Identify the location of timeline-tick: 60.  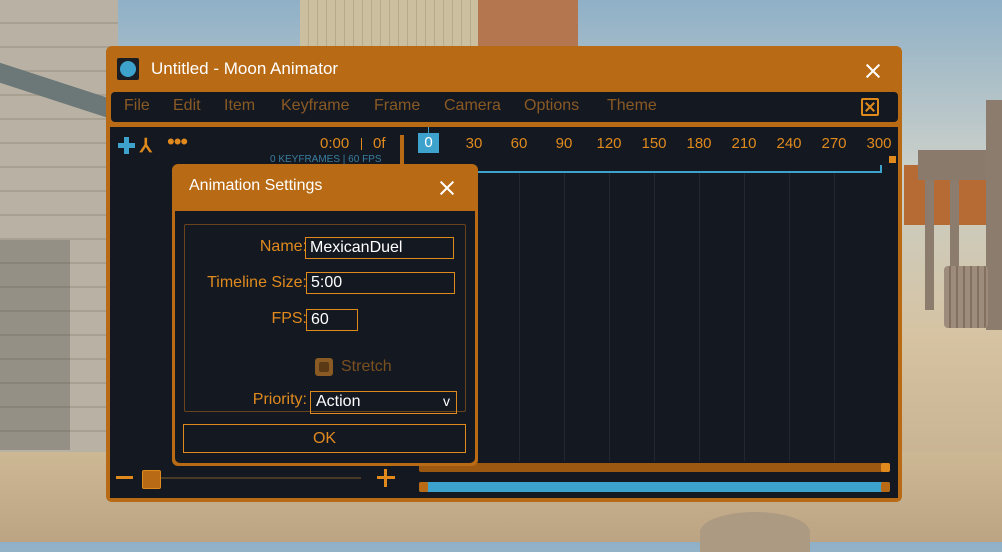
(519, 143).